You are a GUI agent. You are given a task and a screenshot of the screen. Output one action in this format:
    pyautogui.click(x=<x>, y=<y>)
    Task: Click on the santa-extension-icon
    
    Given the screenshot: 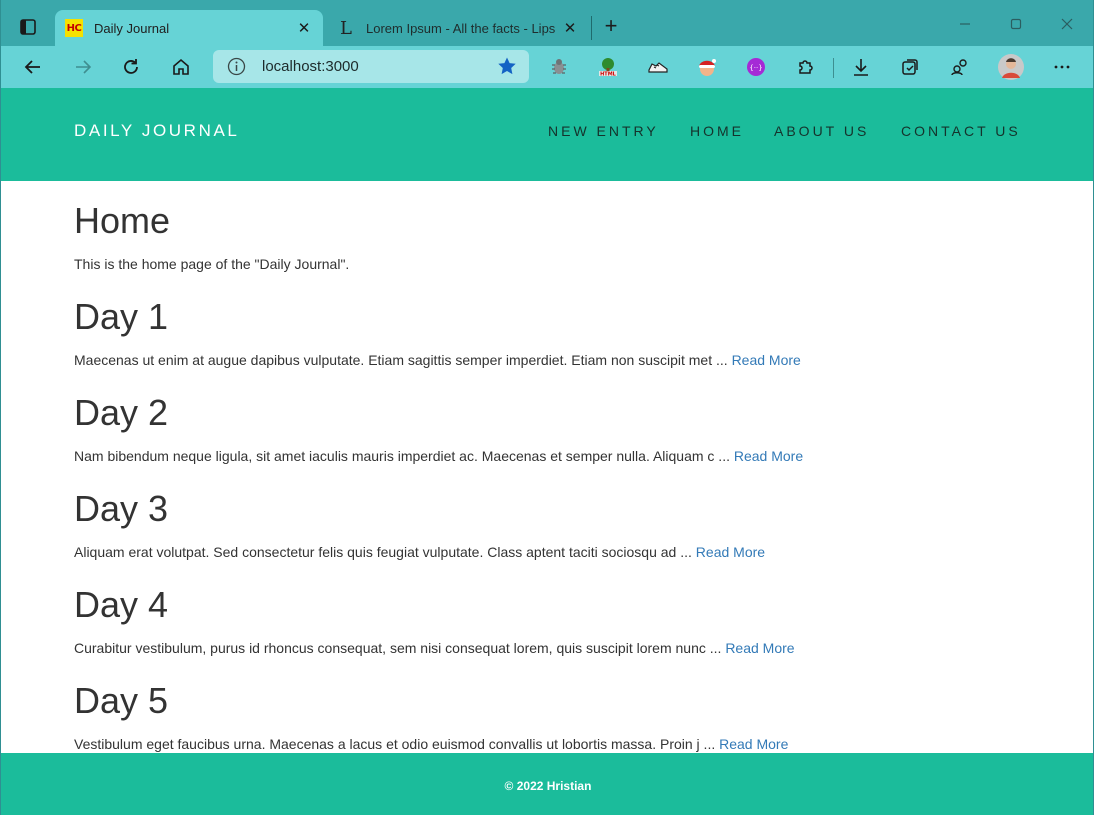 What is the action you would take?
    pyautogui.click(x=707, y=67)
    